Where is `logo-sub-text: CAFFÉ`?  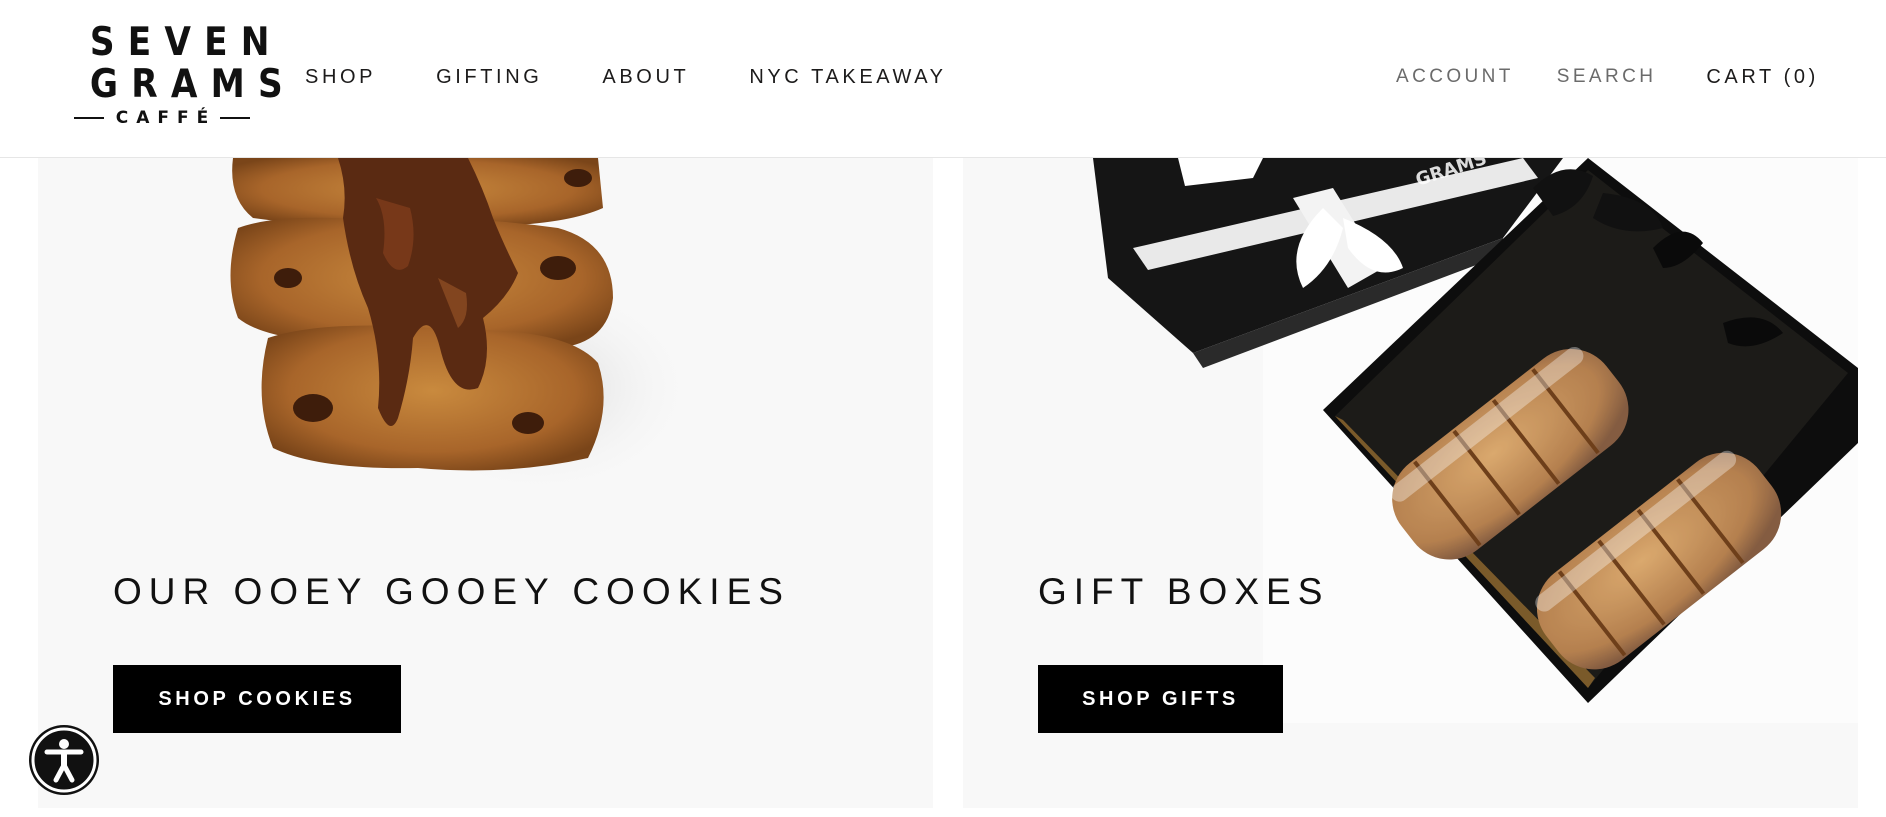
logo-sub-text: CAFFÉ is located at coordinates (166, 118).